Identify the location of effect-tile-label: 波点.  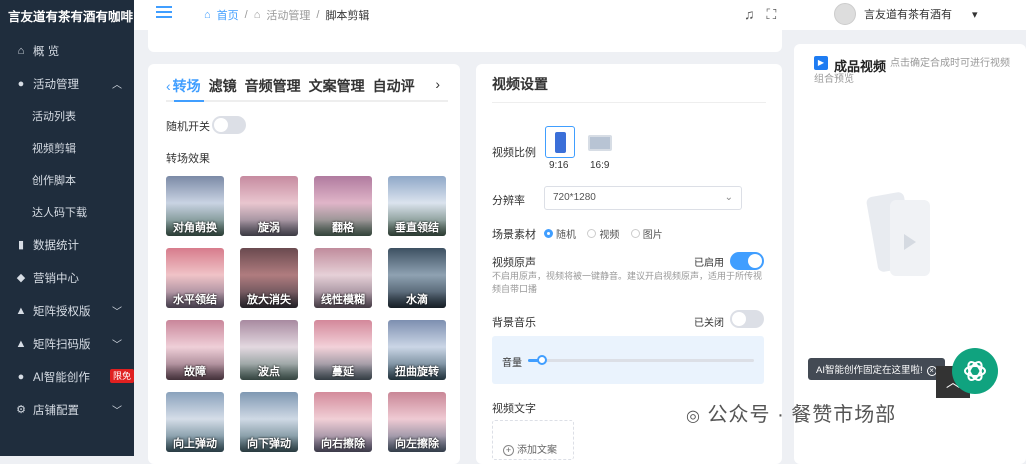
(269, 372).